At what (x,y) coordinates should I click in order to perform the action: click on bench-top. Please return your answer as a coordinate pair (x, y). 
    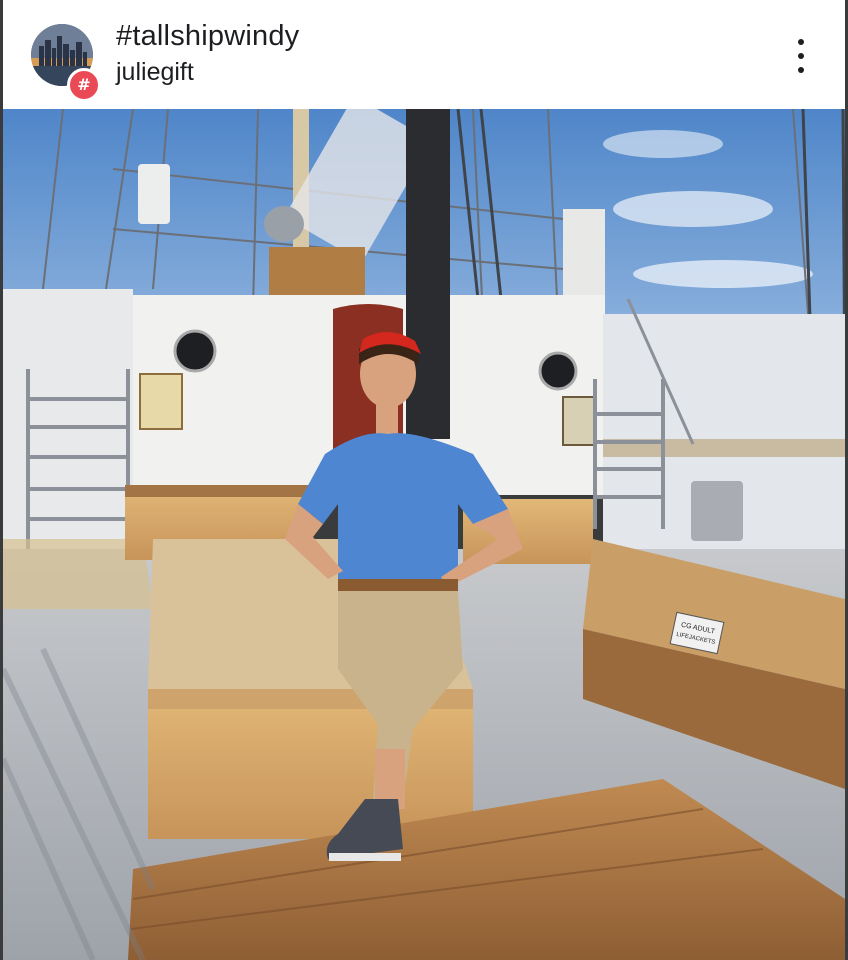
    Looking at the image, I should click on (217, 491).